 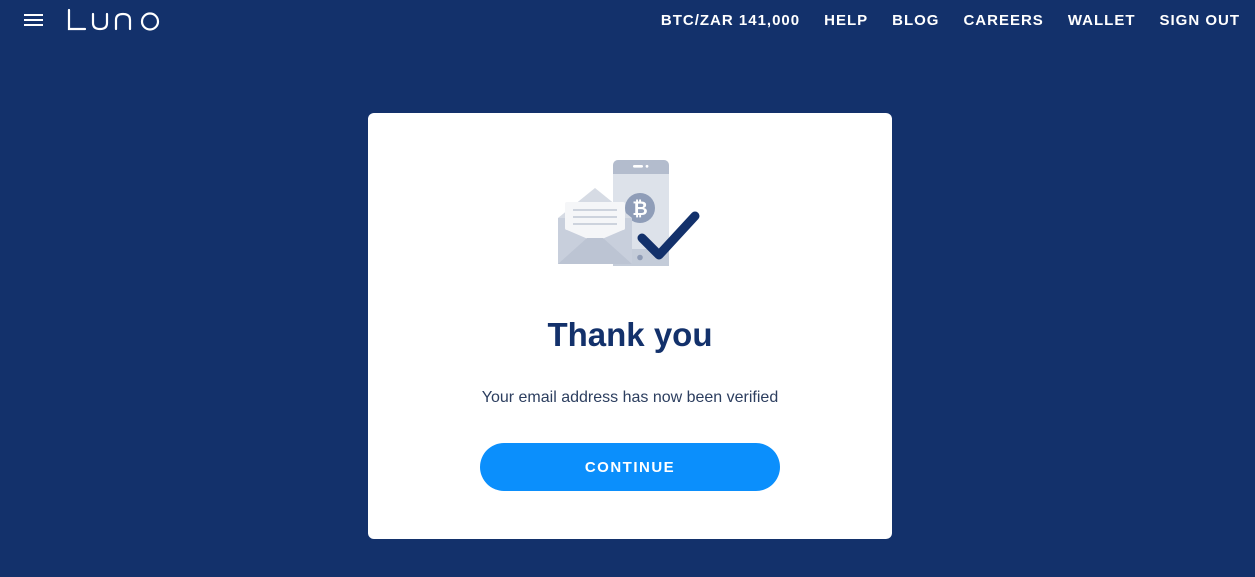 What do you see at coordinates (1102, 21) in the screenshot?
I see `wallet-link: WALLET` at bounding box center [1102, 21].